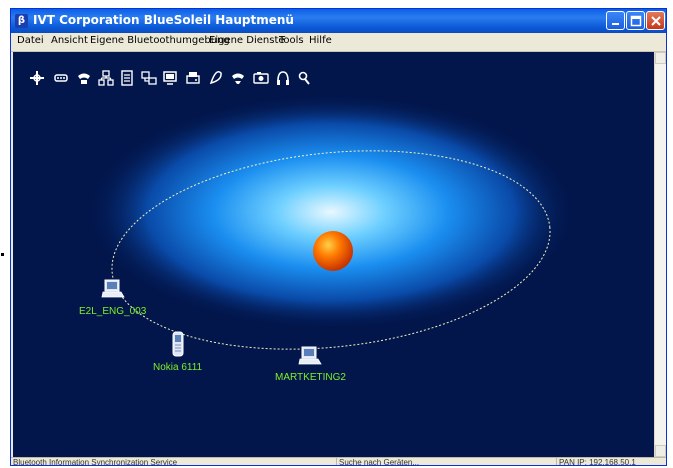  I want to click on headset-service-icon, so click(238, 78).